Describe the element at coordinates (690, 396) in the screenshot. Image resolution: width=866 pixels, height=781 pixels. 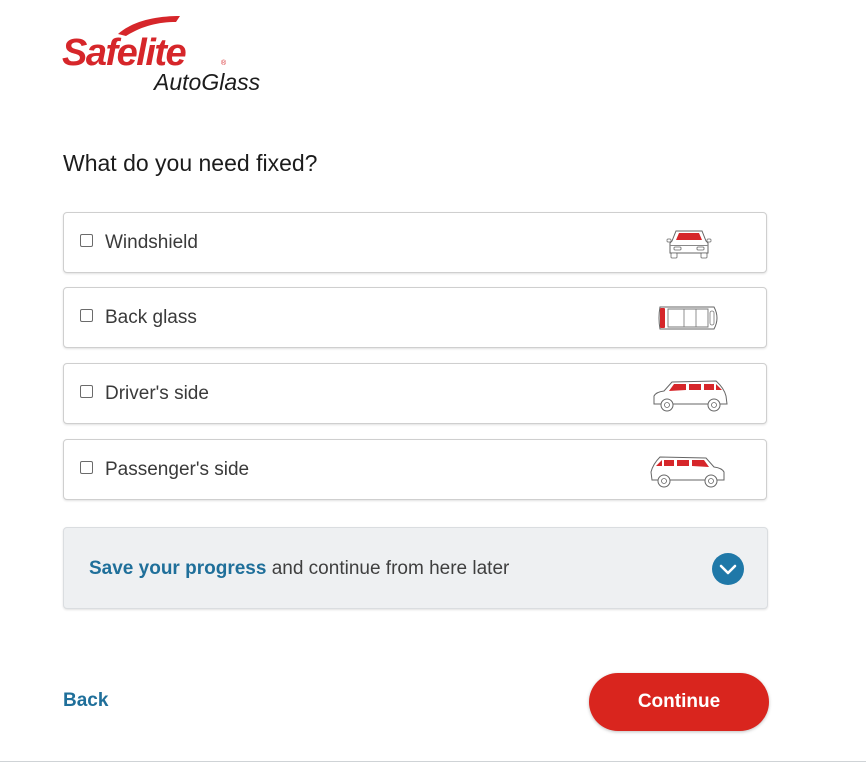
I see `driver-side-car-icon` at that location.